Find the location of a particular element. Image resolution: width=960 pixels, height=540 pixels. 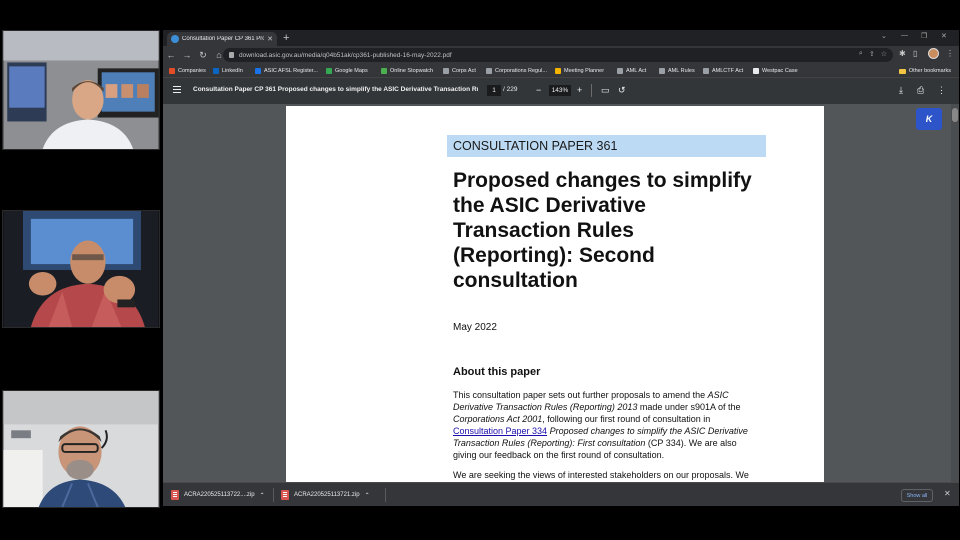

more-options-icon: ⋮ is located at coordinates (941, 90).